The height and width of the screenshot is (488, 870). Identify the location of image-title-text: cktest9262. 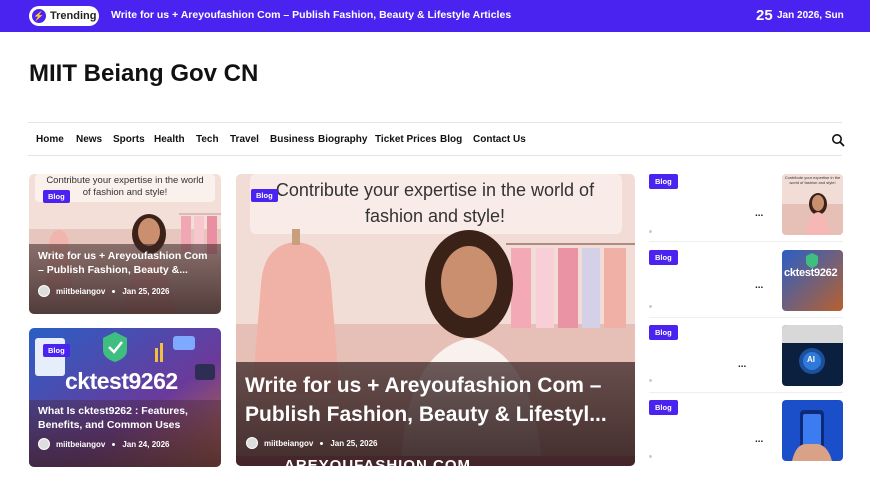
(121, 381).